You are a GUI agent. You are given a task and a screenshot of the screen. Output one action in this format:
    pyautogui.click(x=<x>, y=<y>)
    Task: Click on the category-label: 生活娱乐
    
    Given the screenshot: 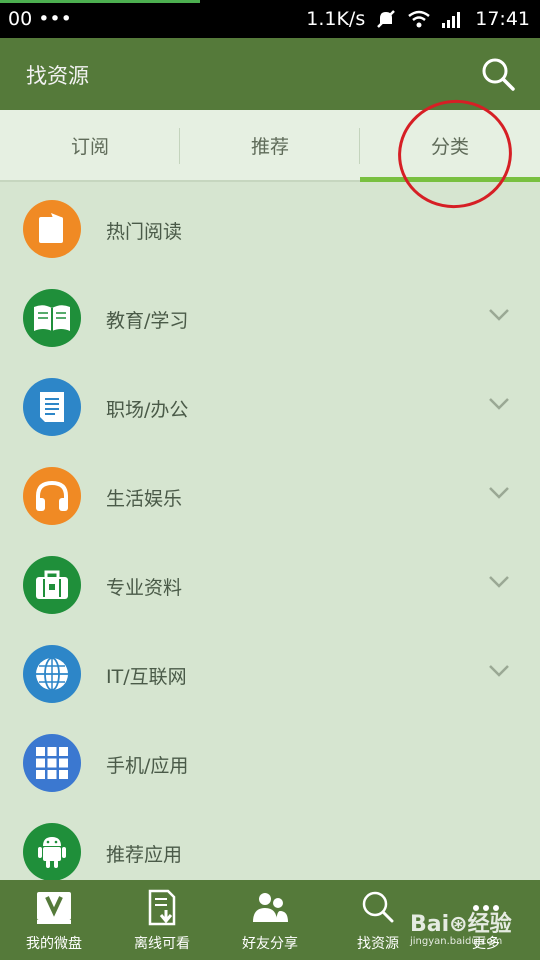 What is the action you would take?
    pyautogui.click(x=144, y=499)
    